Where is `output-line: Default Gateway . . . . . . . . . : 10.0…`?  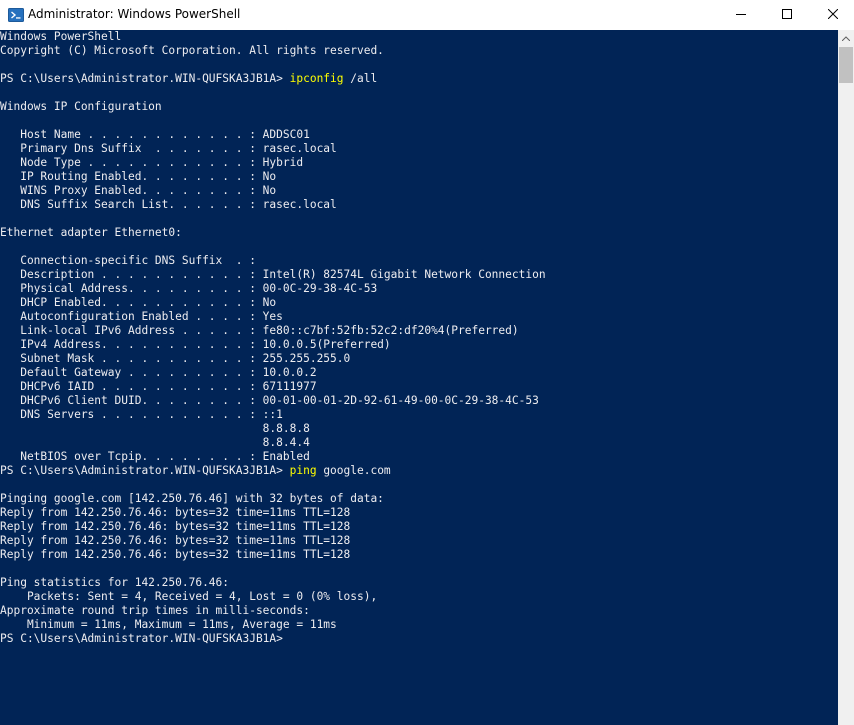
output-line: Default Gateway . . . . . . . . . : 10.0… is located at coordinates (158, 372).